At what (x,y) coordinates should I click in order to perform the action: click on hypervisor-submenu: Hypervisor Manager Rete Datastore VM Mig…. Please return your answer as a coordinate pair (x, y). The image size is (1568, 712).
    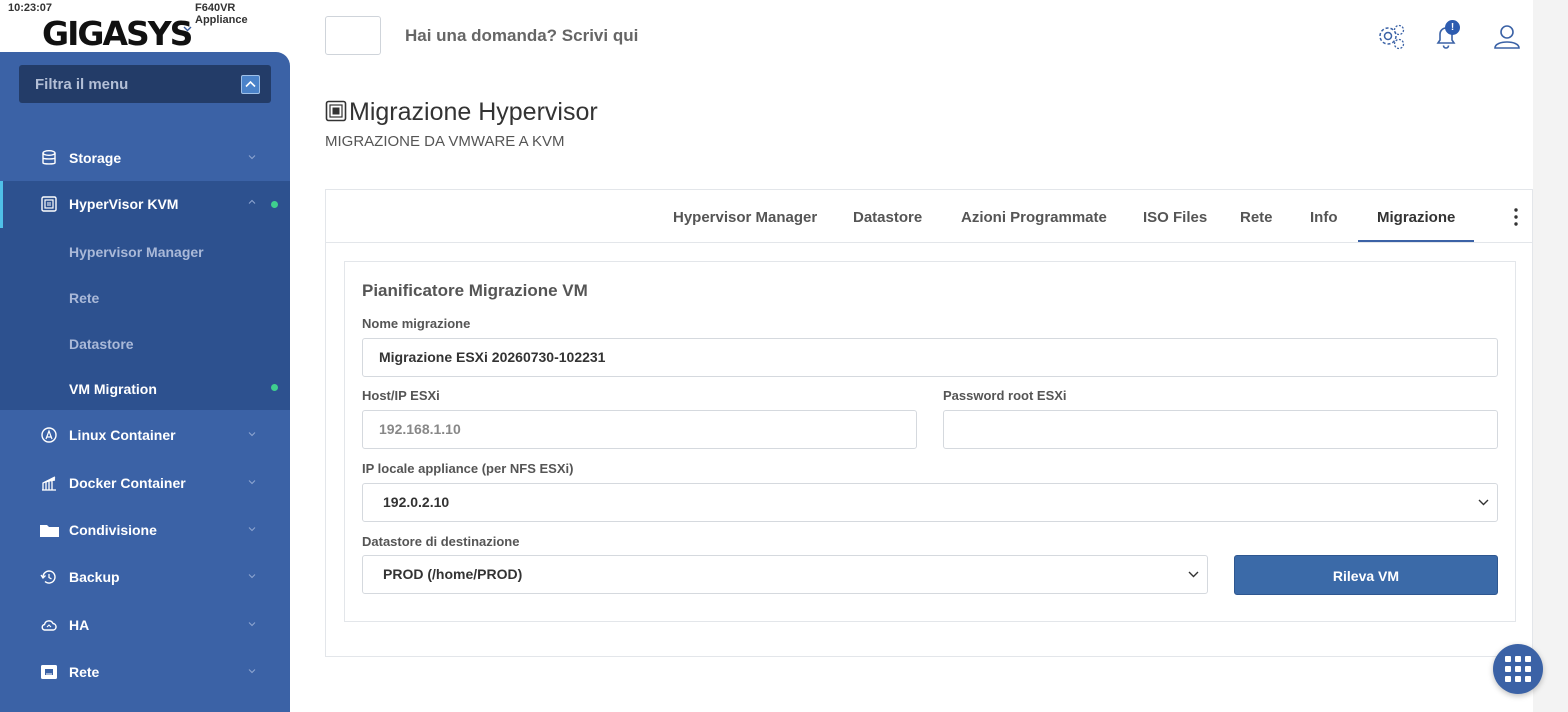
    Looking at the image, I should click on (145, 319).